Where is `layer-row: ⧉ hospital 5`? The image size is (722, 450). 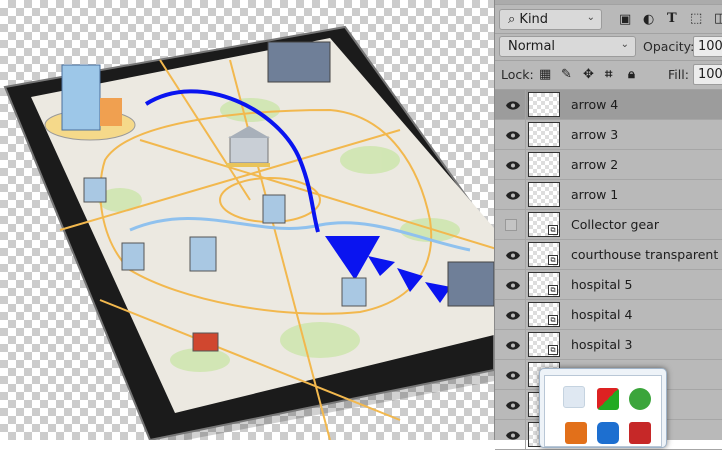 layer-row: ⧉ hospital 5 is located at coordinates (608, 285).